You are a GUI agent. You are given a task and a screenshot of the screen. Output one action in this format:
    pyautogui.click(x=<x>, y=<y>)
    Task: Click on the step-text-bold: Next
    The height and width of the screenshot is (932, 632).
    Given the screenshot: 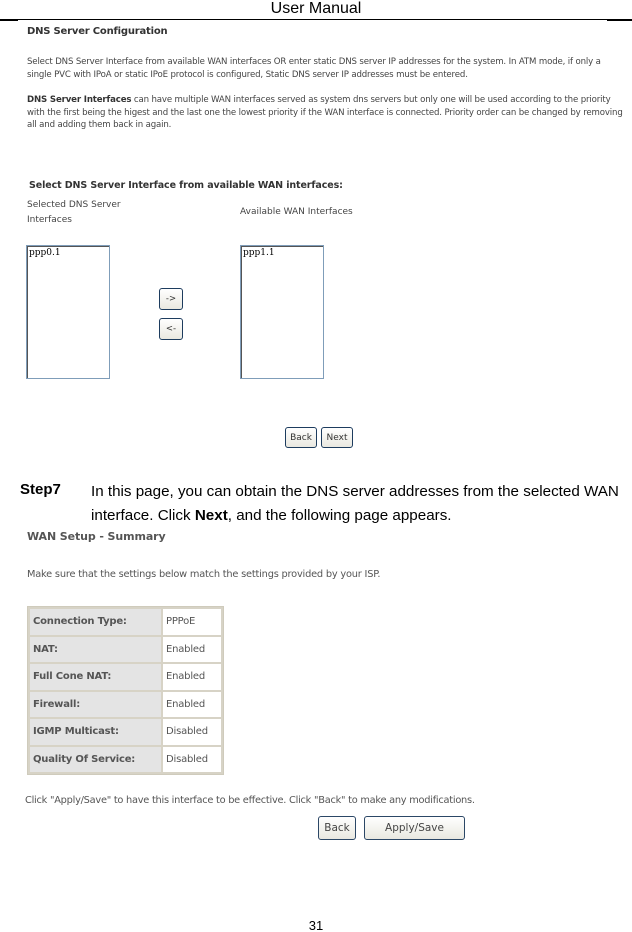 What is the action you would take?
    pyautogui.click(x=211, y=515)
    